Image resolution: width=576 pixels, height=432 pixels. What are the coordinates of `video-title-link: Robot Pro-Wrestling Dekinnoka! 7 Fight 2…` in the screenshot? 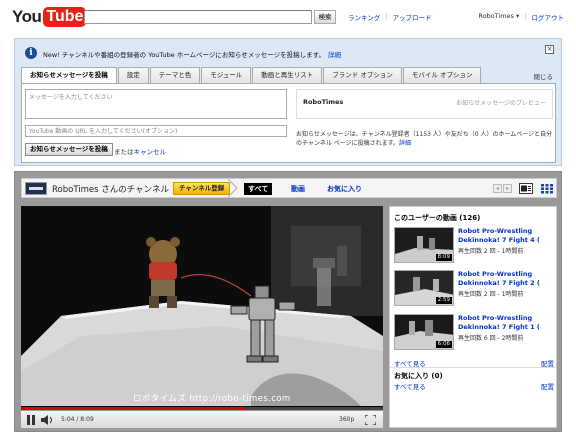 It's located at (505, 279).